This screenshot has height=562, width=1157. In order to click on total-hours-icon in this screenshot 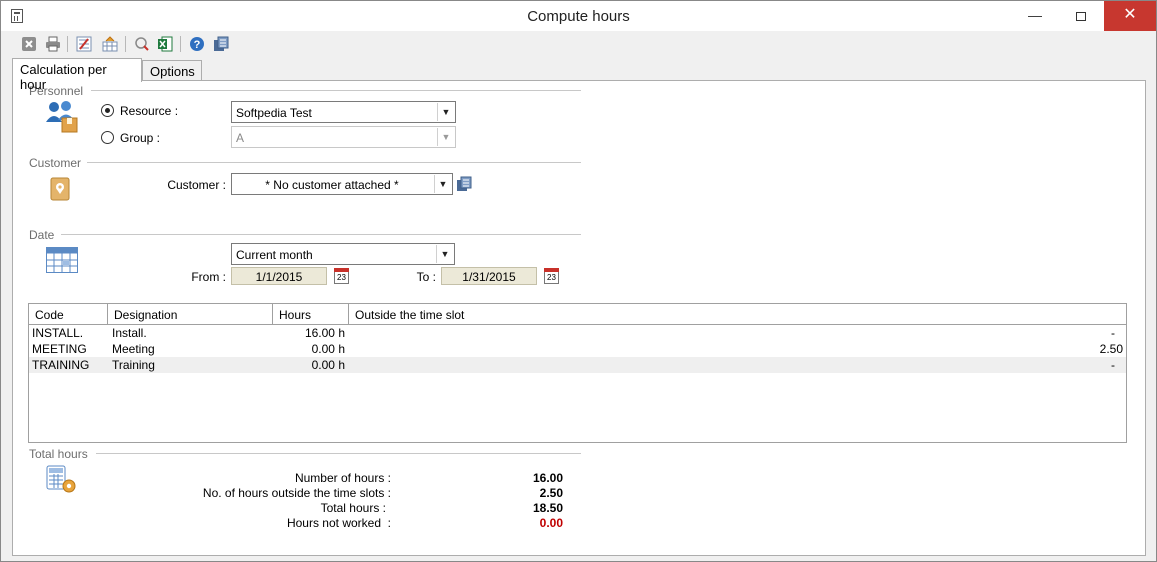, I will do `click(62, 480)`.